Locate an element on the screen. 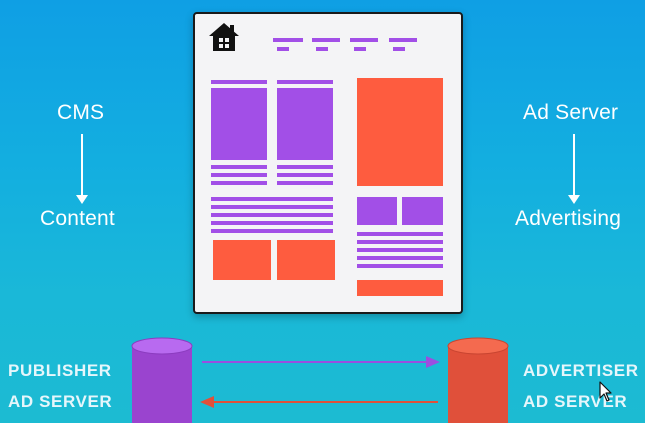 The height and width of the screenshot is (423, 645). cms-to-content-arrow is located at coordinates (82, 169).